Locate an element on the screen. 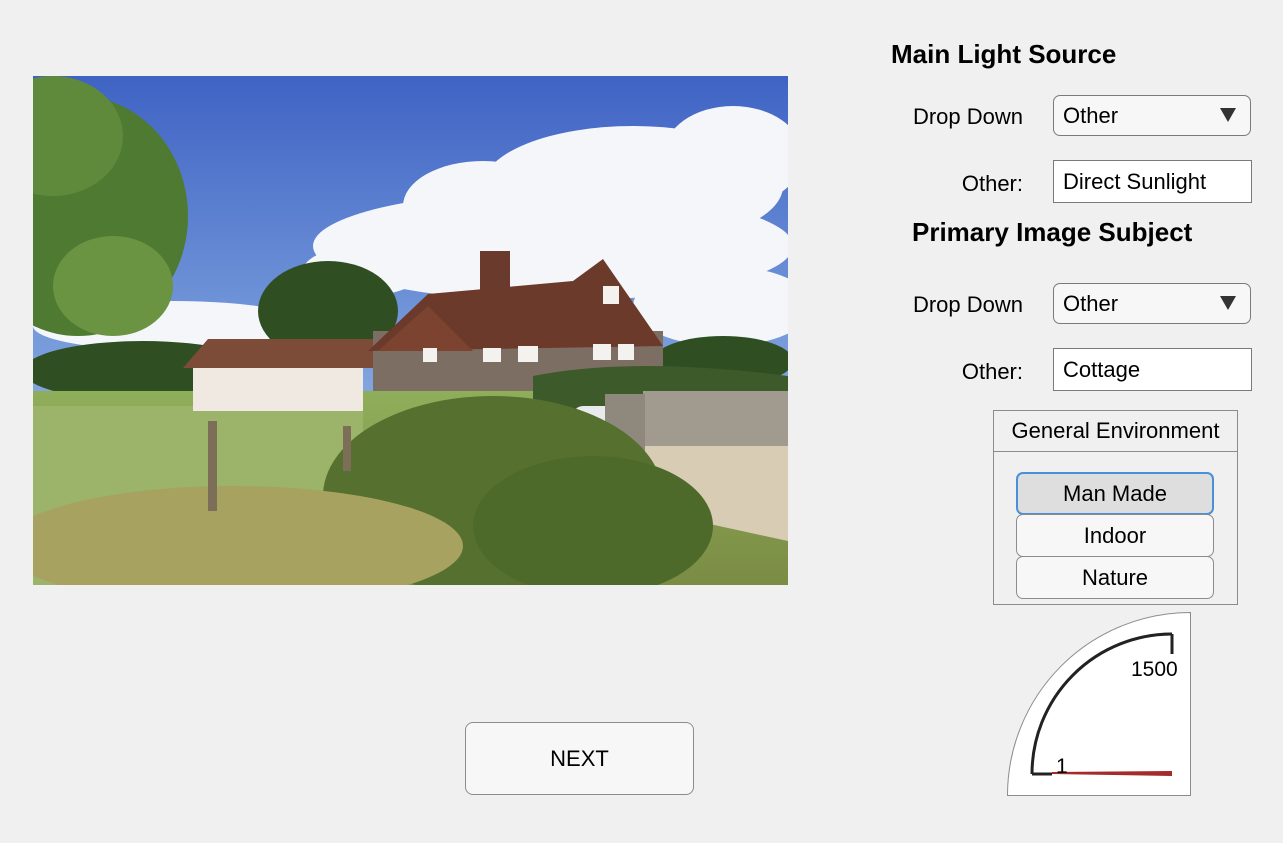 This screenshot has height=843, width=1283. image-subject-other-label: Other: is located at coordinates (992, 371).